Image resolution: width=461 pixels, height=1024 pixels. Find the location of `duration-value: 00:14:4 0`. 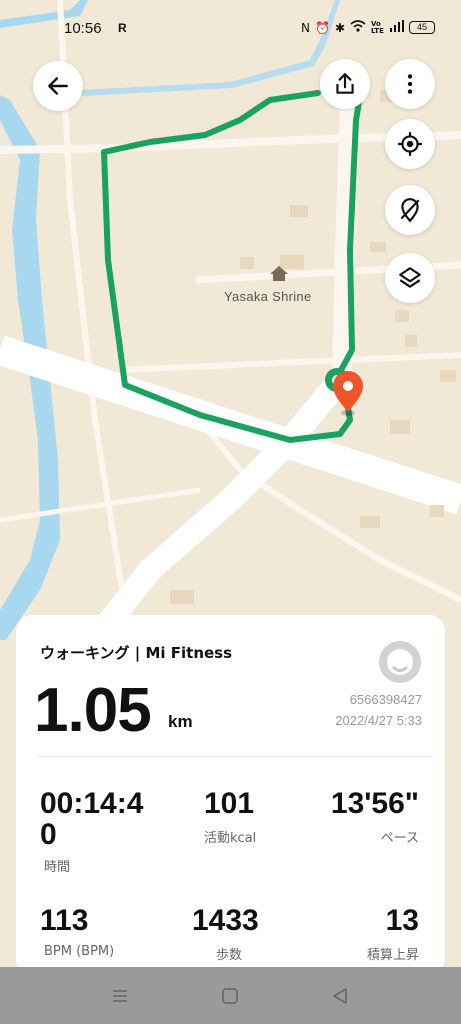

duration-value: 00:14:4 0 is located at coordinates (92, 819).